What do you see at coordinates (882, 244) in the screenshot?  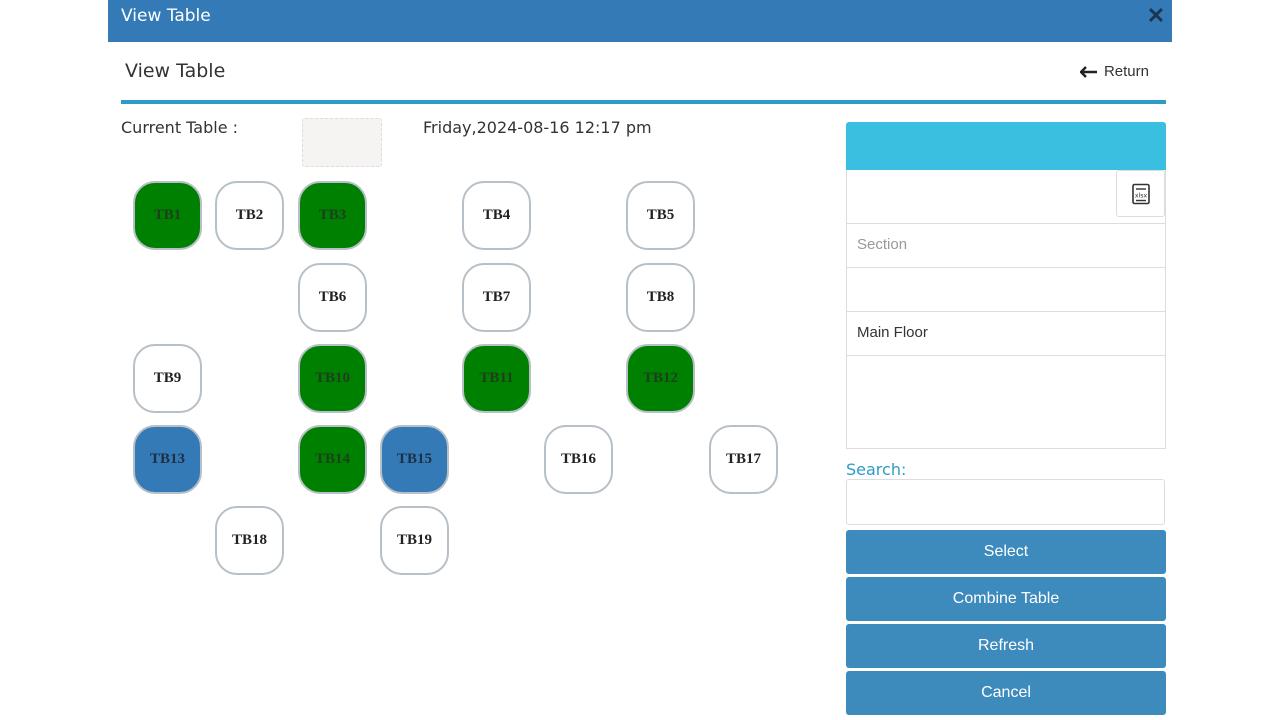 I see `section-placeholder: Section` at bounding box center [882, 244].